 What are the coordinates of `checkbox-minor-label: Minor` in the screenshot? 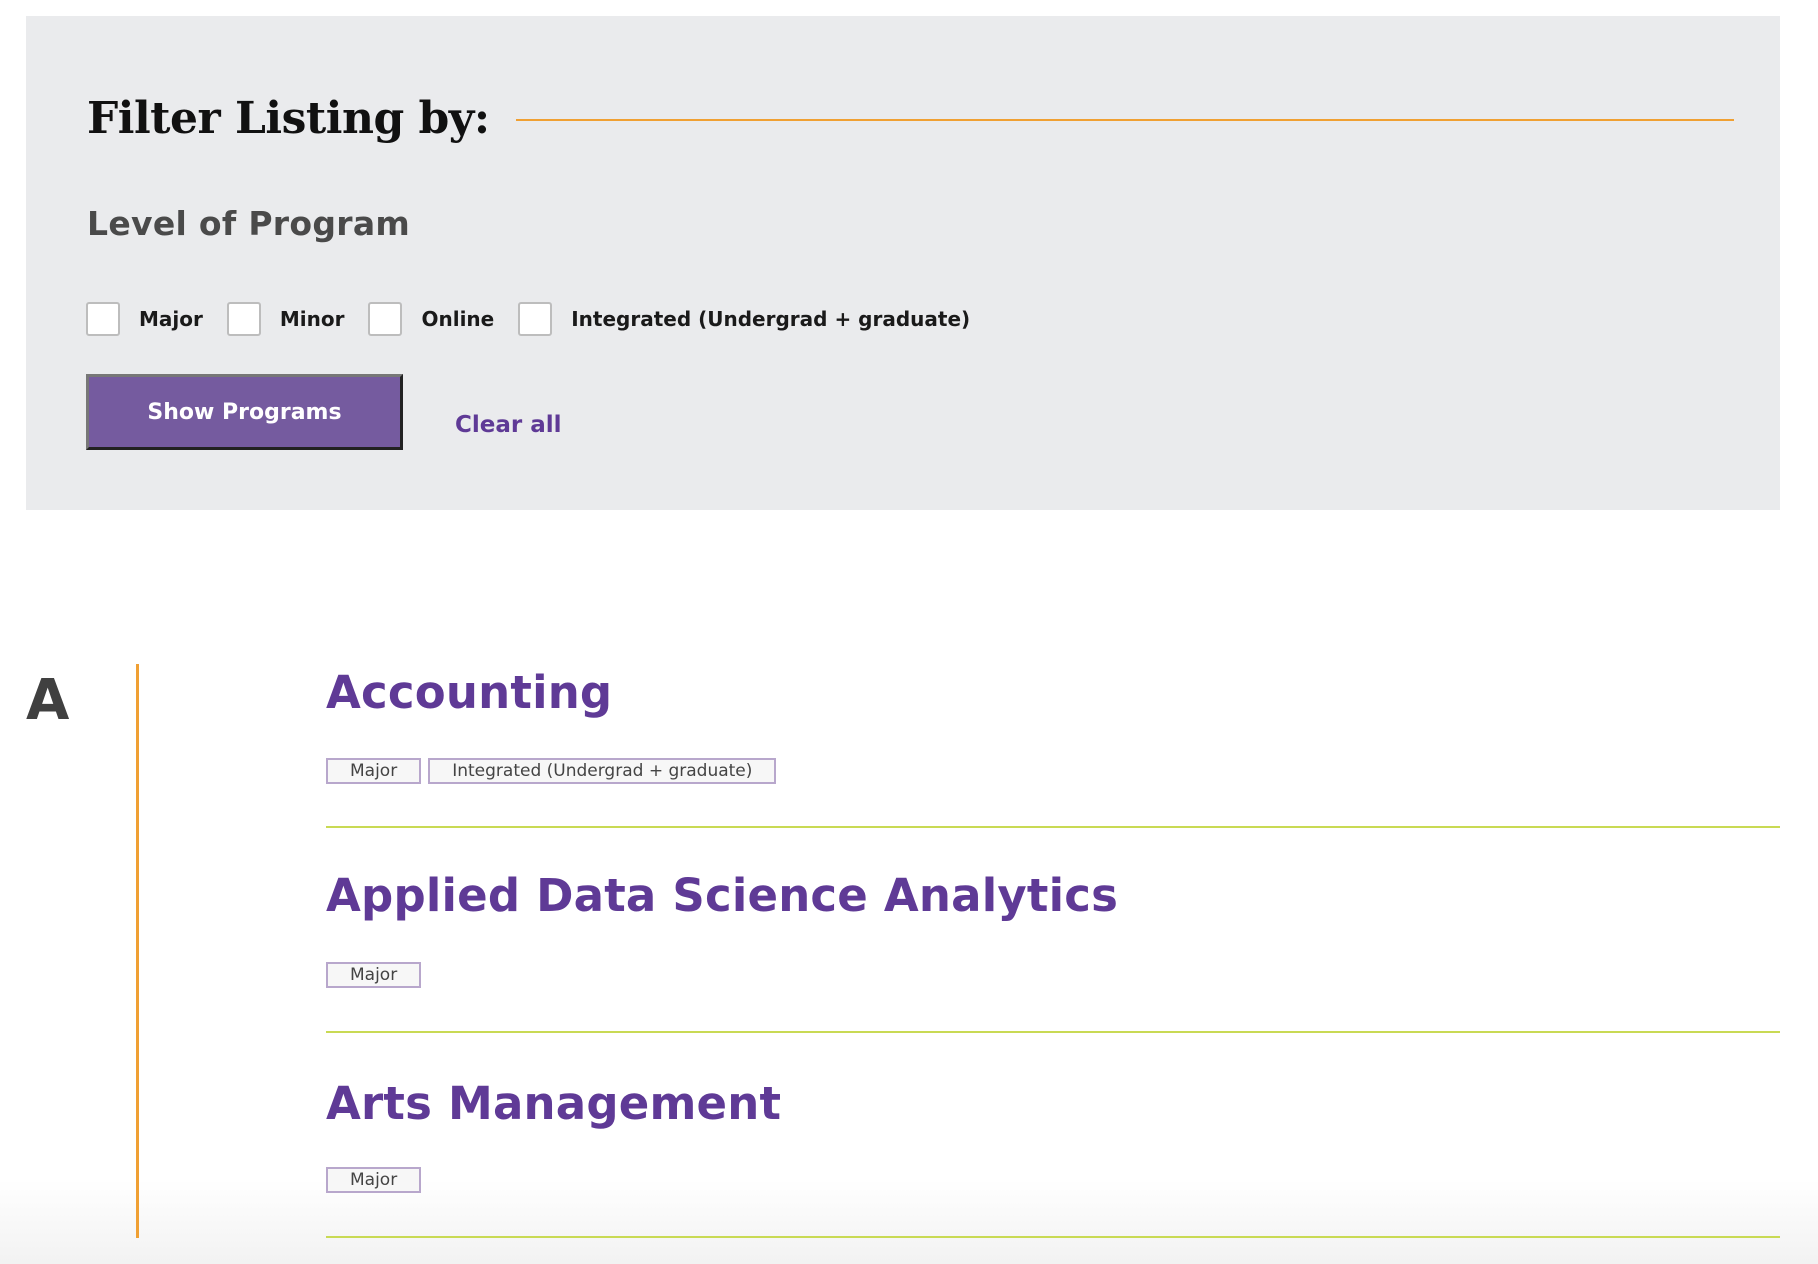 It's located at (312, 319).